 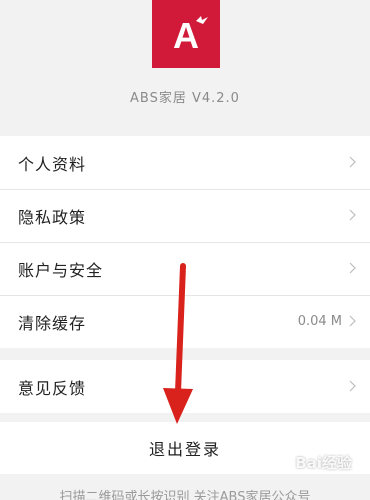 I want to click on settings-row-account-security: 账户与安全, so click(x=185, y=268).